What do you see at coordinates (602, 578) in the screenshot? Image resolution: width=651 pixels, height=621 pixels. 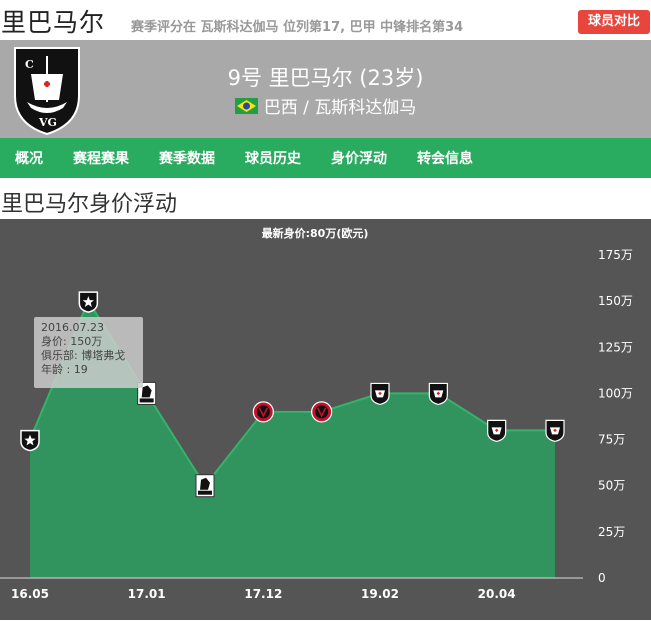 I see `y-tick-label: 0` at bounding box center [602, 578].